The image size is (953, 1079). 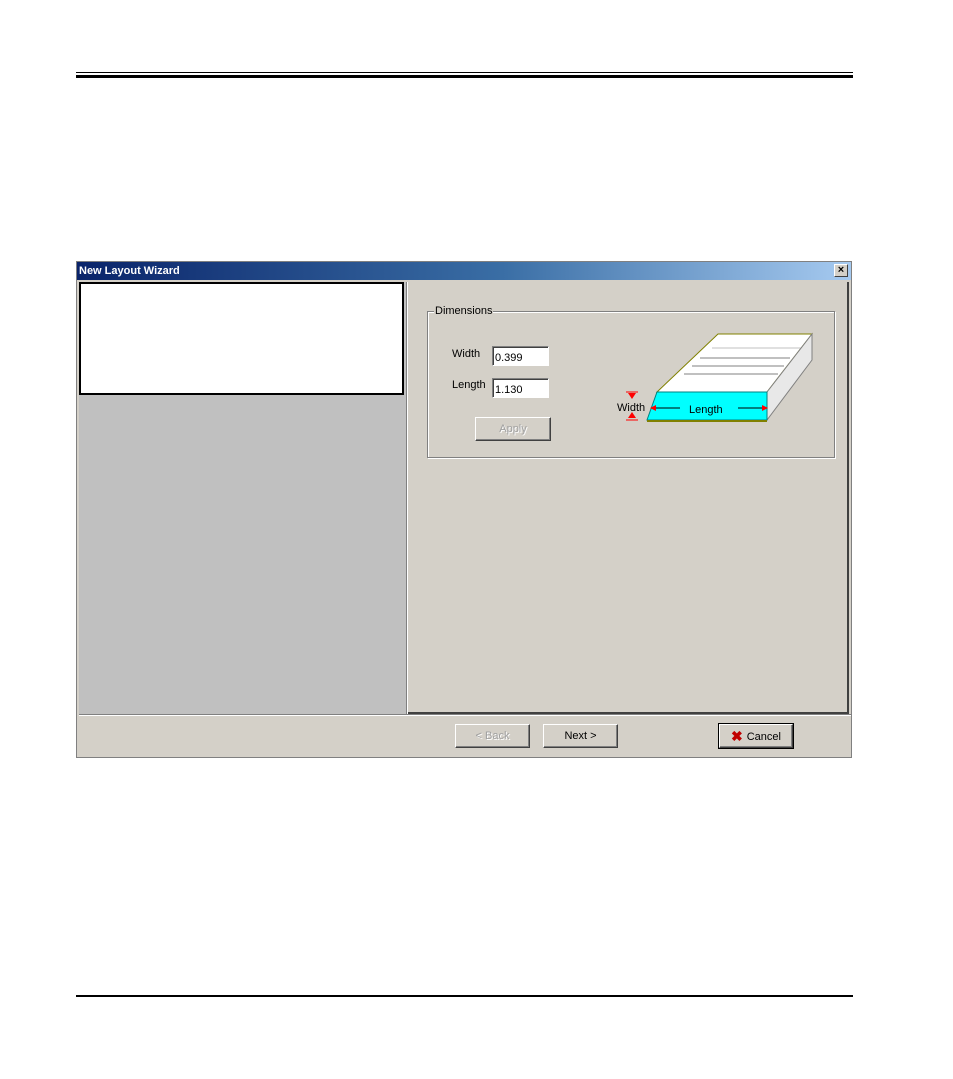 I want to click on dimensions-group-label: Dimensions, so click(x=464, y=311).